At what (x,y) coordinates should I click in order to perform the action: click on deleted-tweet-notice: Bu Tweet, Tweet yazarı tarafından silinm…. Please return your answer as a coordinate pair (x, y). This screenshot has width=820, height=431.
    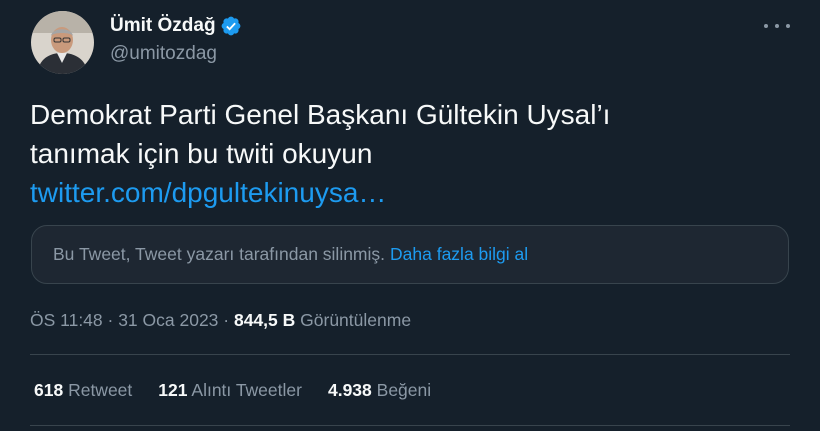
    Looking at the image, I should click on (219, 254).